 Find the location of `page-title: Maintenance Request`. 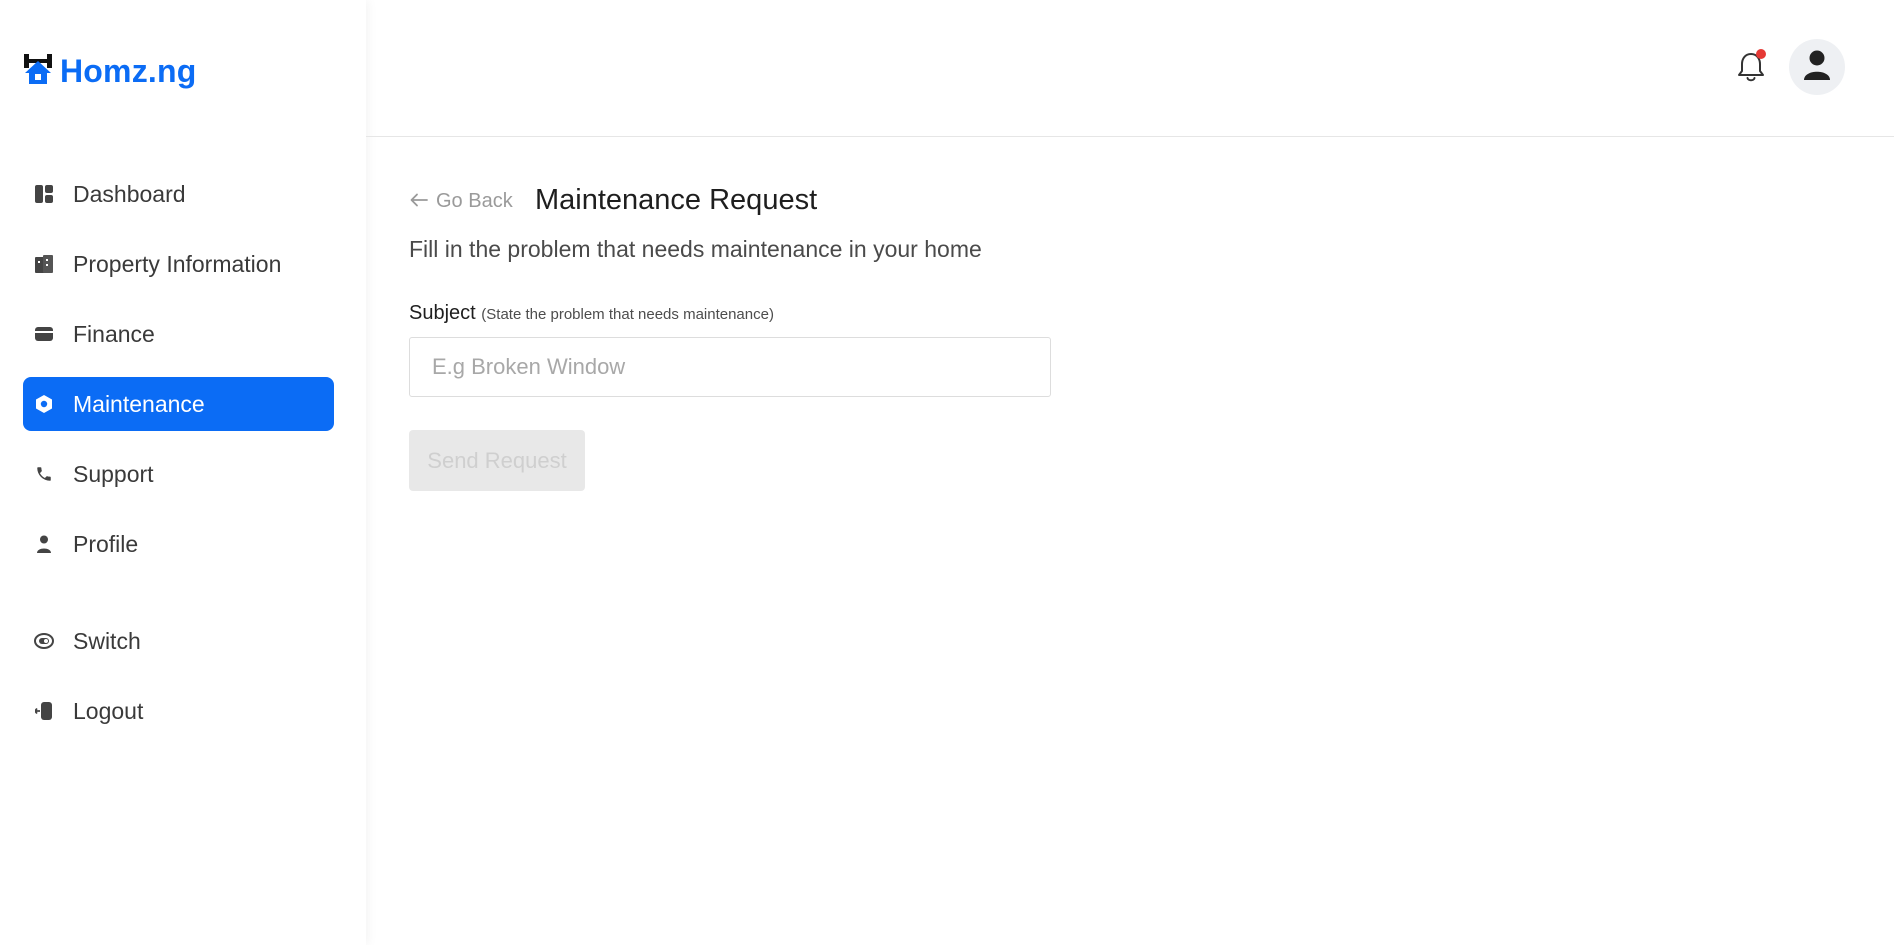

page-title: Maintenance Request is located at coordinates (676, 200).